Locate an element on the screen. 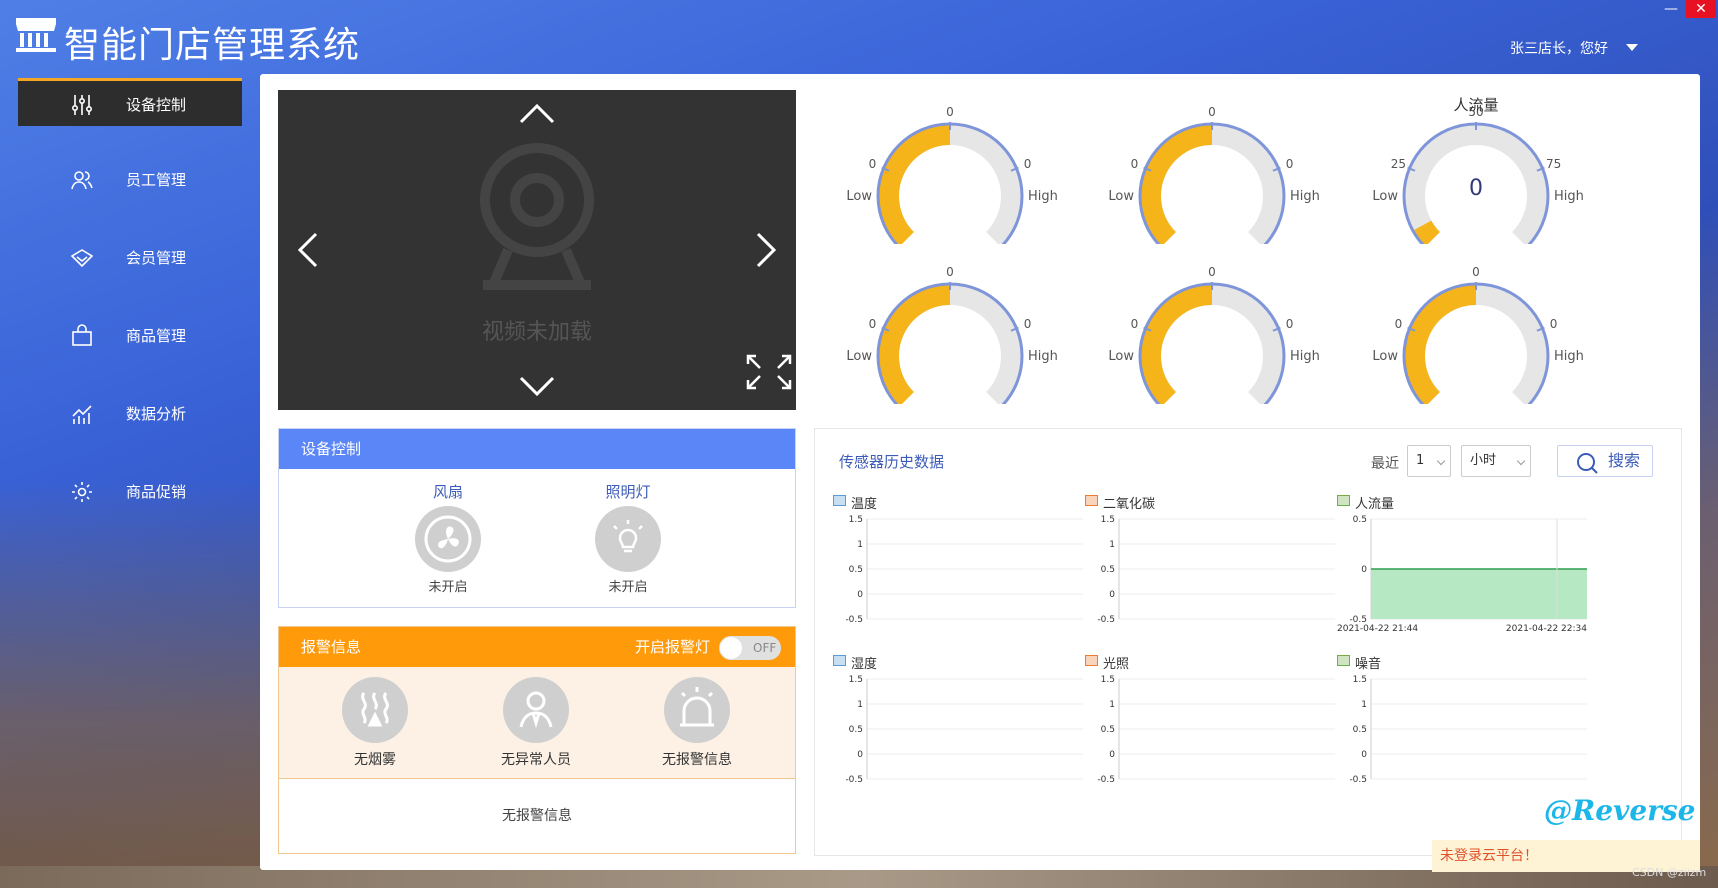 The image size is (1718, 888). sidebar-item-members: 会员管理 is located at coordinates (130, 258).